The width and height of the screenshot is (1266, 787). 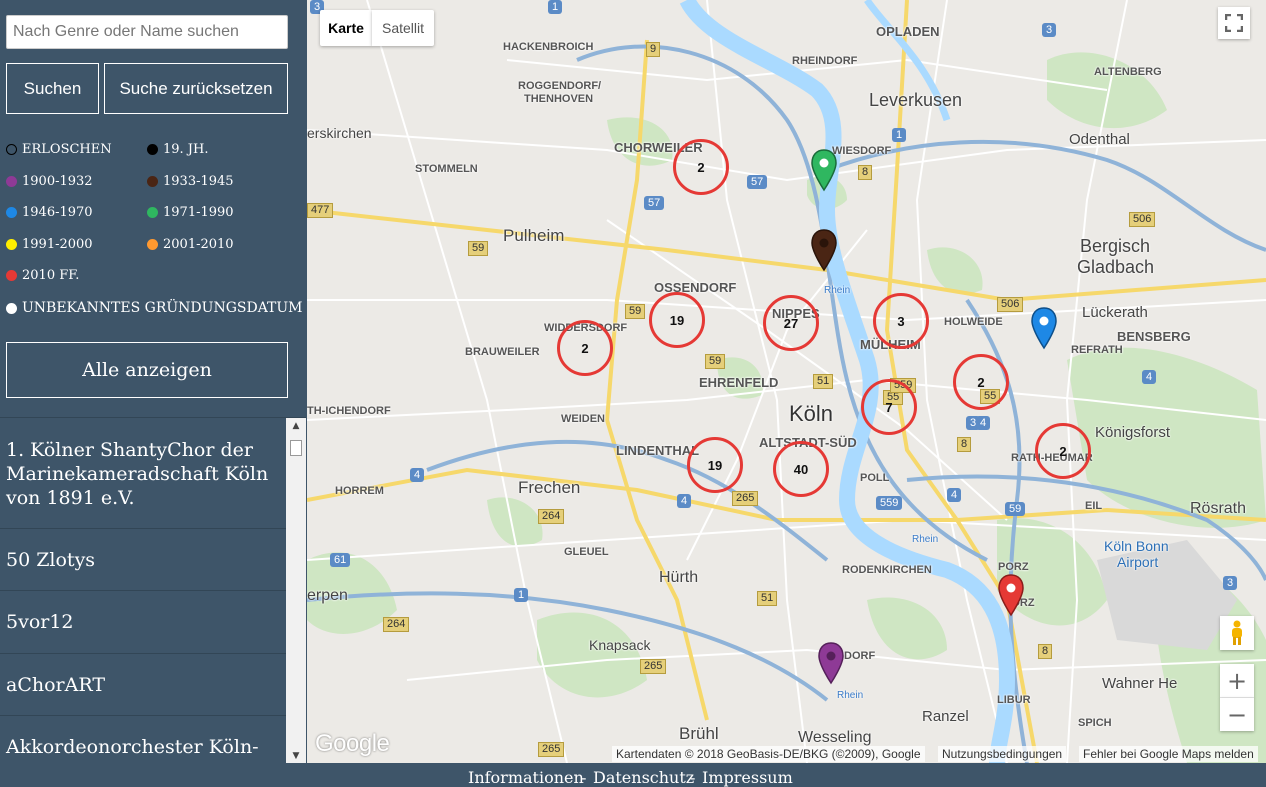 What do you see at coordinates (147, 370) in the screenshot?
I see `show-all-button: Alle anzeigen` at bounding box center [147, 370].